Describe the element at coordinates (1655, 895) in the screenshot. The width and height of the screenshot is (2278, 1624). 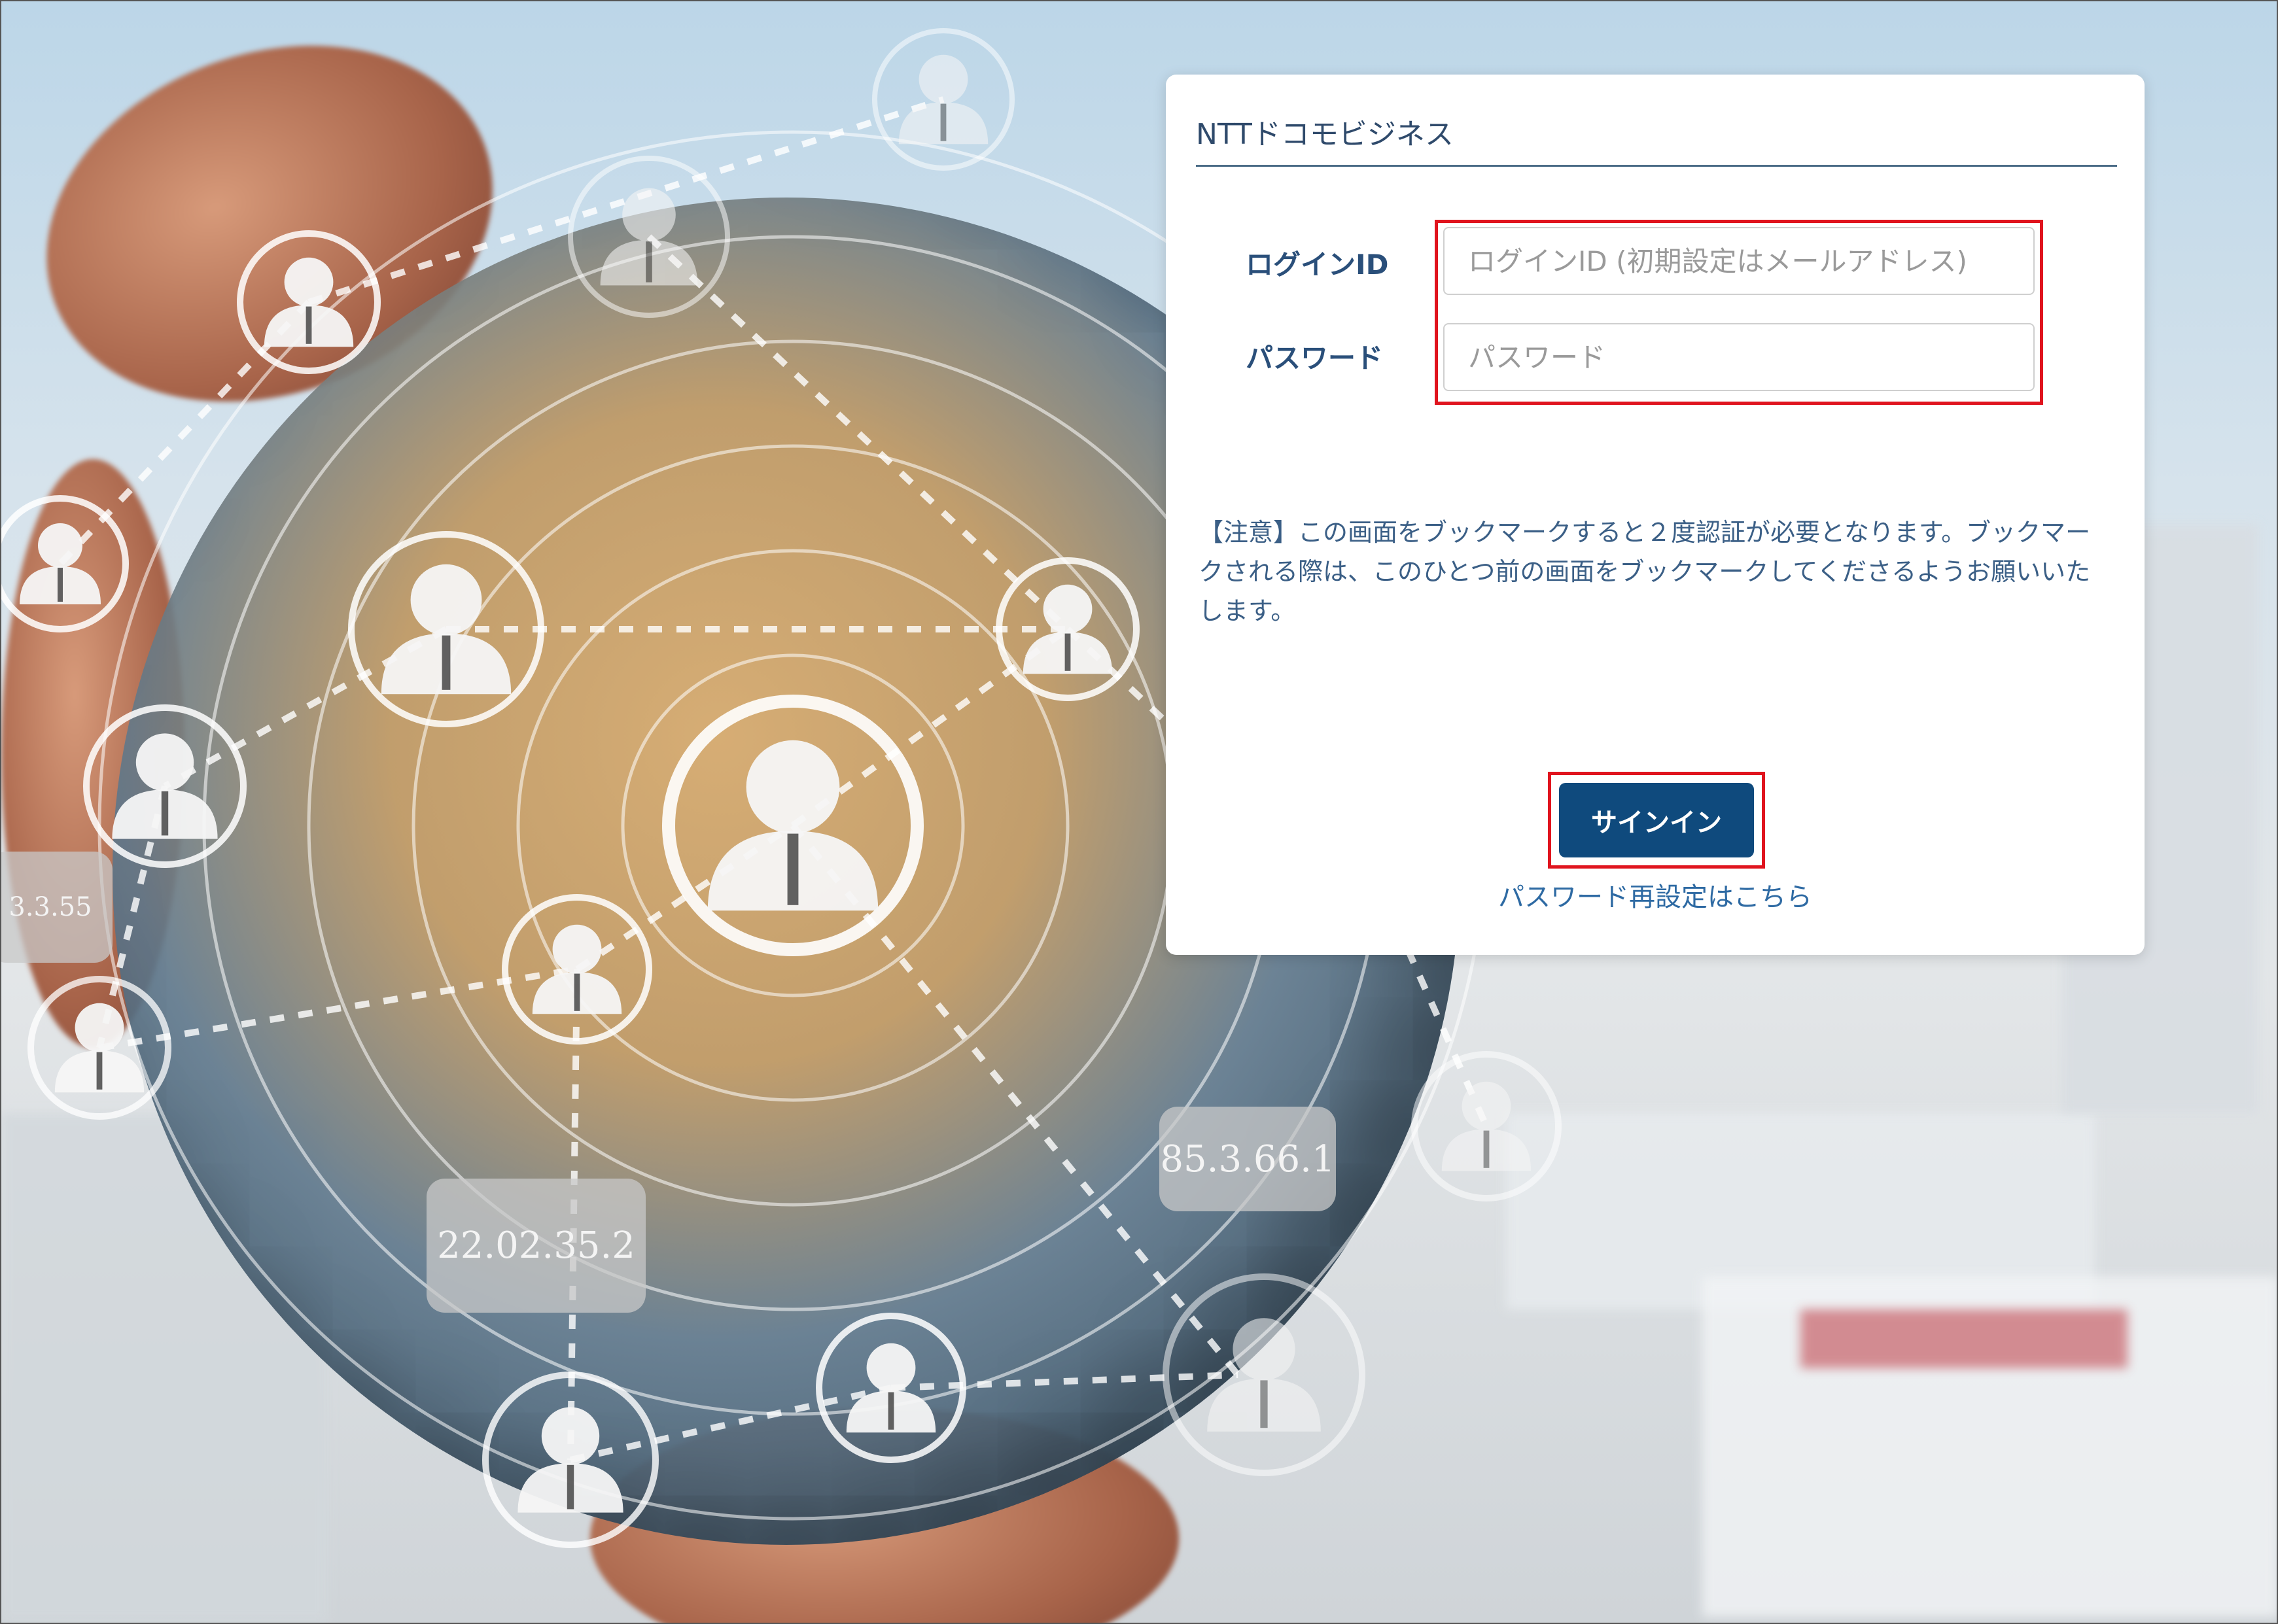
I see `password-reset-link: パスワード再設定はこちら` at that location.